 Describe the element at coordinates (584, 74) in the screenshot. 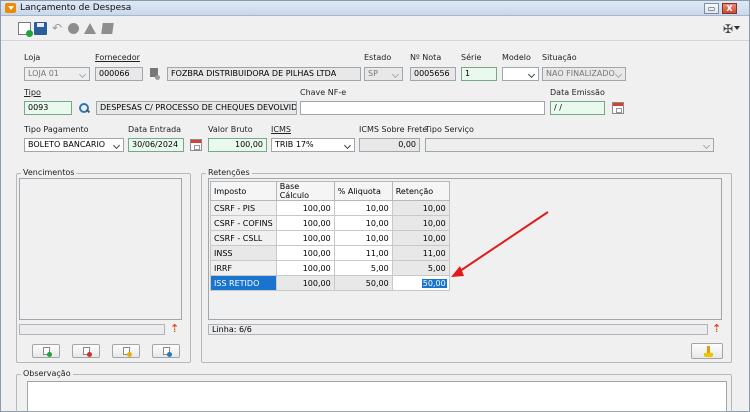

I see `situacao-select: NAO FINALIZADO` at that location.